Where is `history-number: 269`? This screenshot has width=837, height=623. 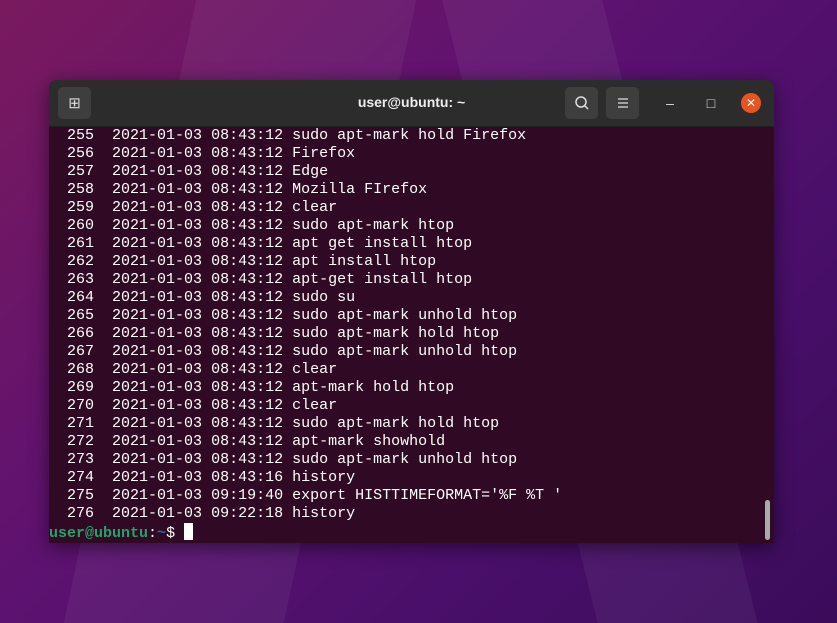 history-number: 269 is located at coordinates (81, 387).